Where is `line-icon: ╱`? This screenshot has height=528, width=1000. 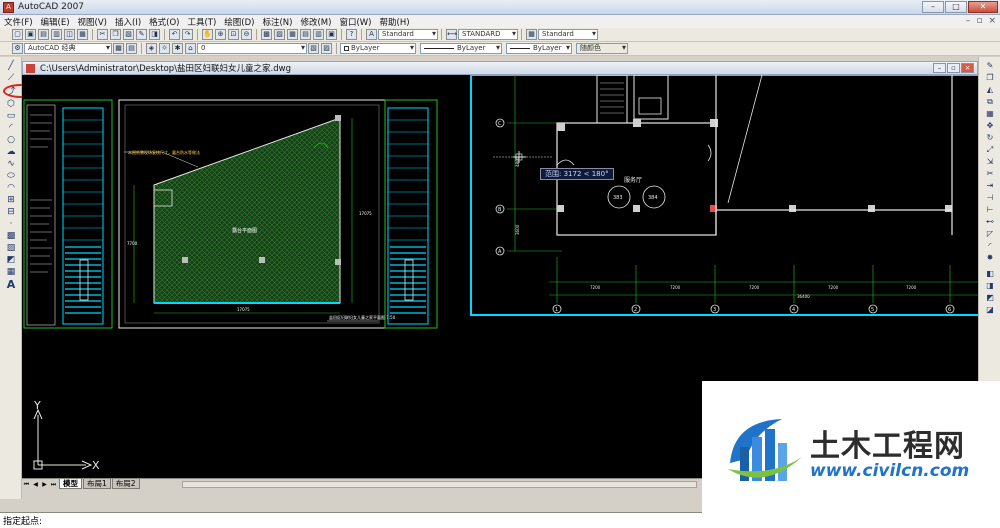
line-icon: ╱ is located at coordinates (11, 66).